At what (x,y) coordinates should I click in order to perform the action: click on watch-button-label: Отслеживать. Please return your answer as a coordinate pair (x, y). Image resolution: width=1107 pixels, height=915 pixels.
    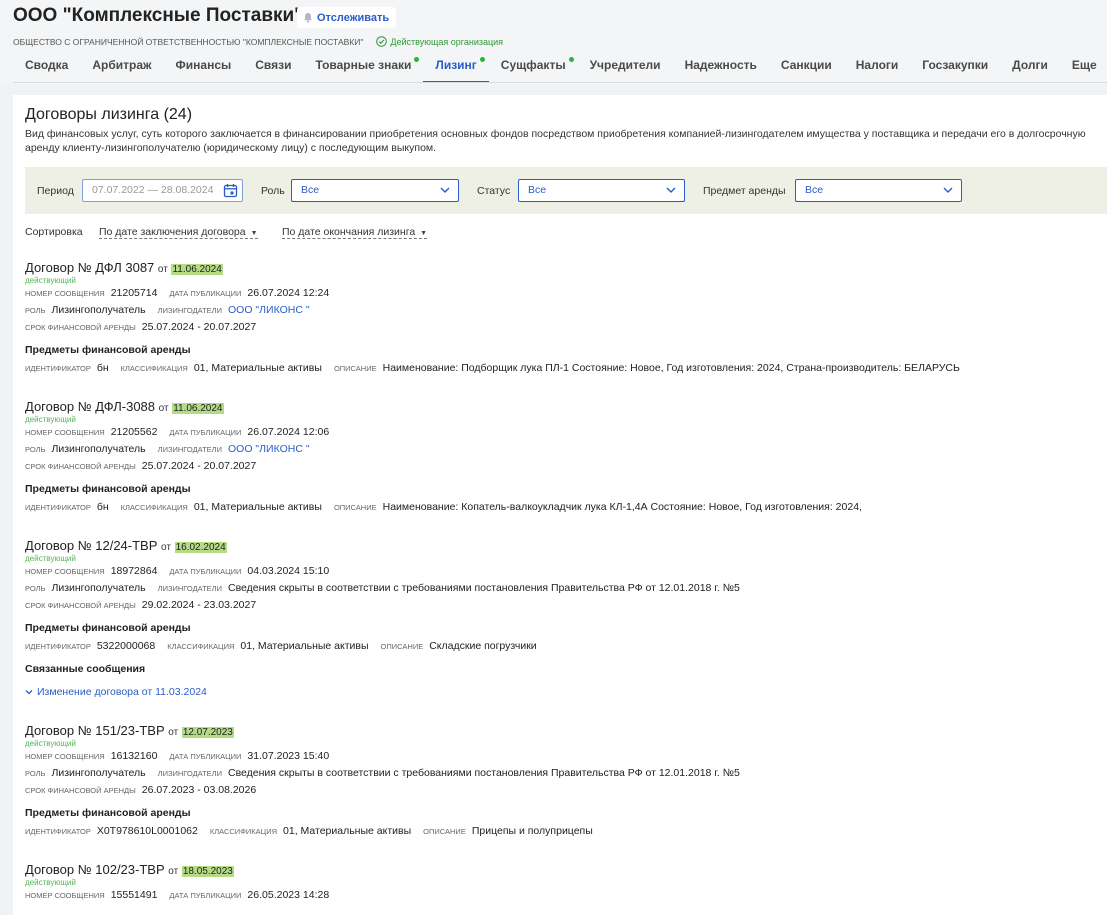
    Looking at the image, I should click on (353, 17).